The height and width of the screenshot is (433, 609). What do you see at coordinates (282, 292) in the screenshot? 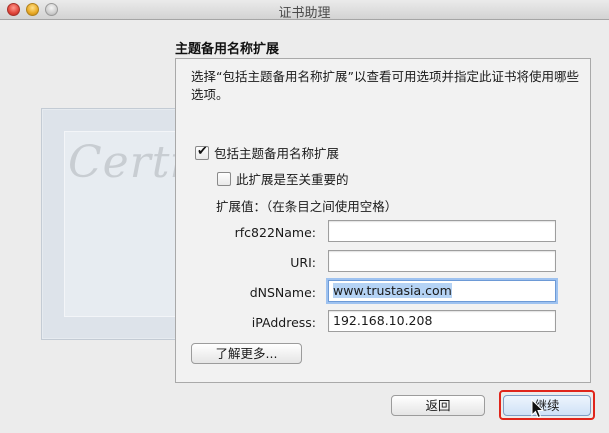
I see `dnsname-label: dNSName:` at bounding box center [282, 292].